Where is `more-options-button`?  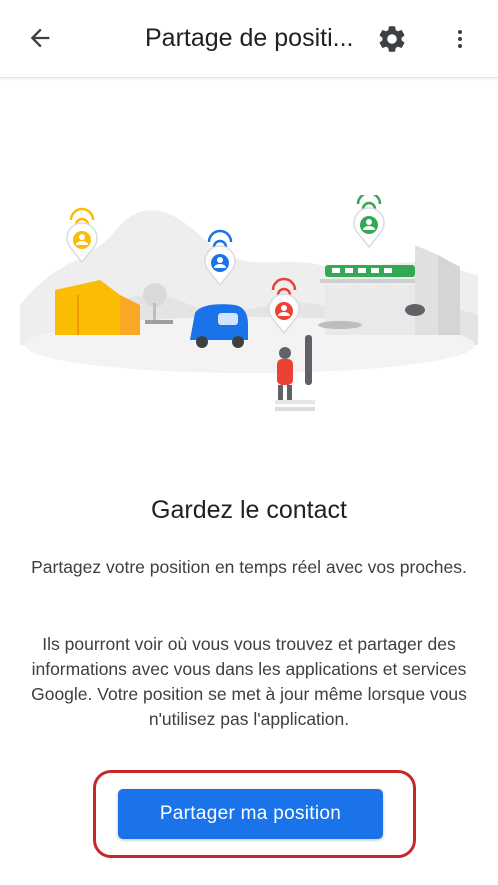 more-options-button is located at coordinates (460, 39).